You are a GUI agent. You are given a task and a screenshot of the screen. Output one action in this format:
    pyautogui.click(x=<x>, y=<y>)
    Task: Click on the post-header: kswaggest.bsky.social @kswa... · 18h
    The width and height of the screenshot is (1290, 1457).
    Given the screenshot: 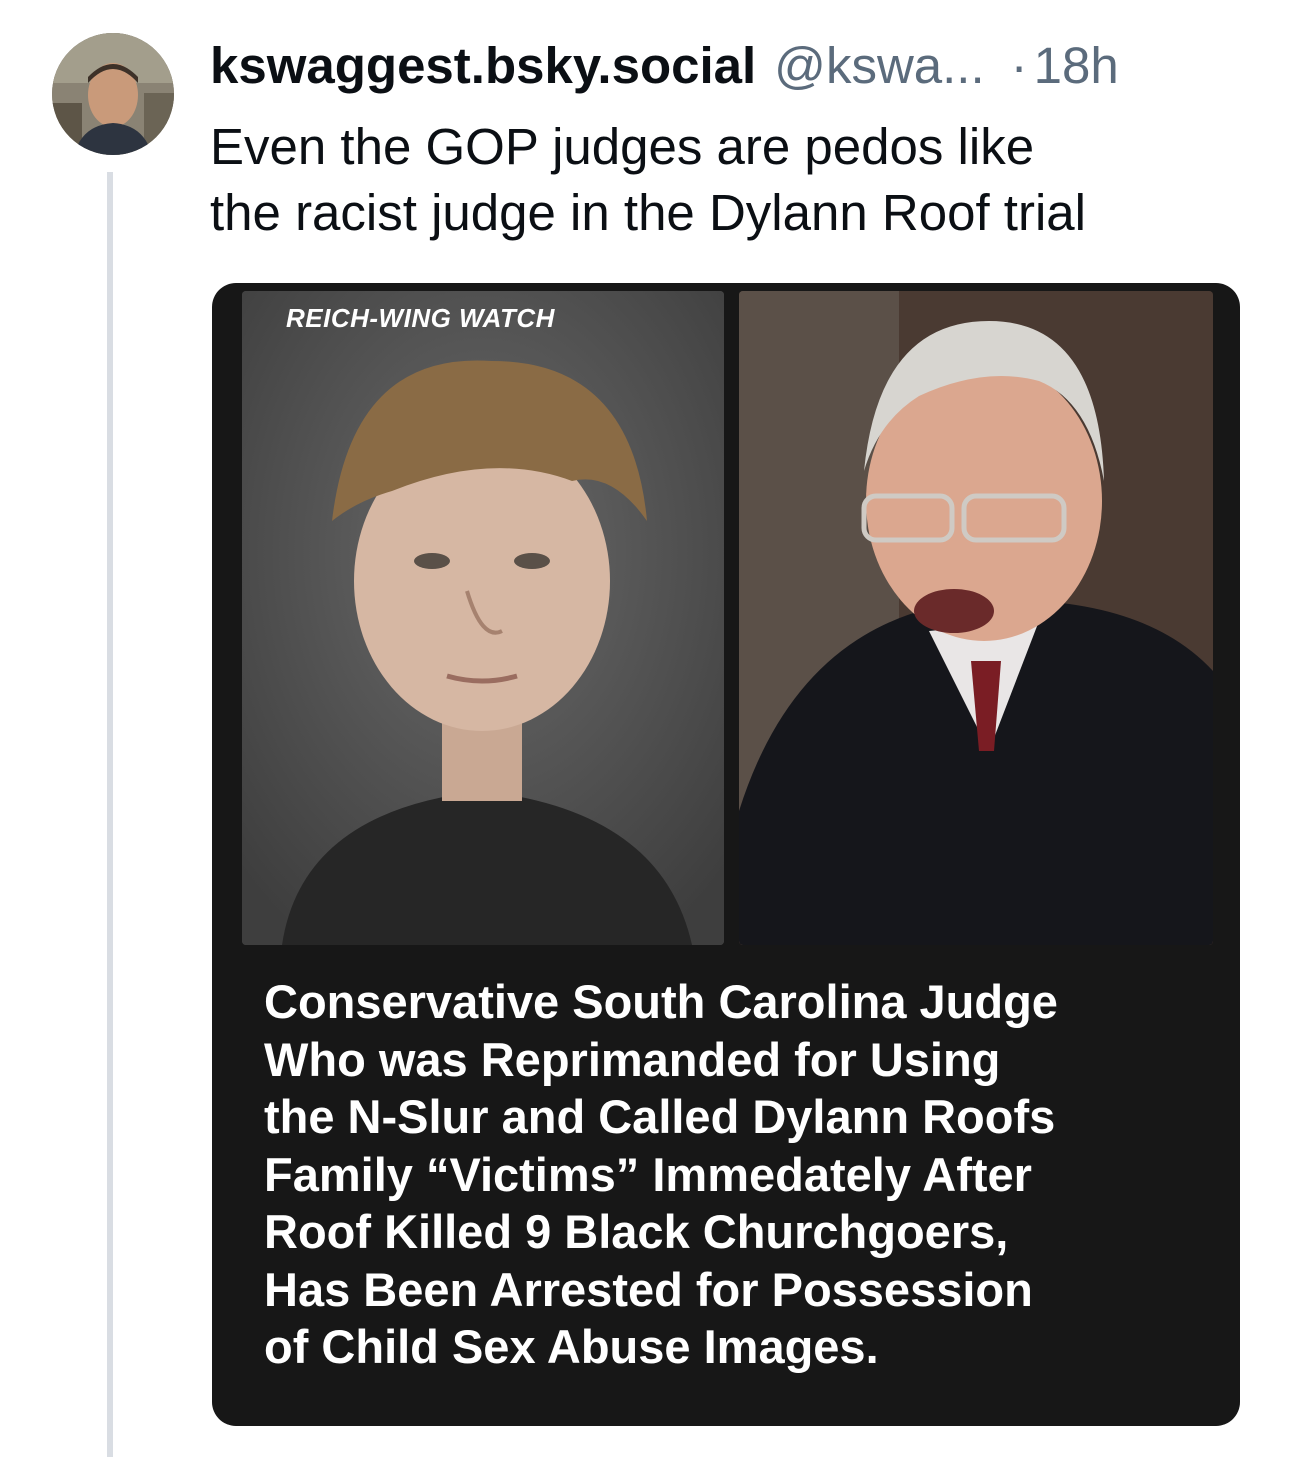 What is the action you would take?
    pyautogui.click(x=664, y=66)
    